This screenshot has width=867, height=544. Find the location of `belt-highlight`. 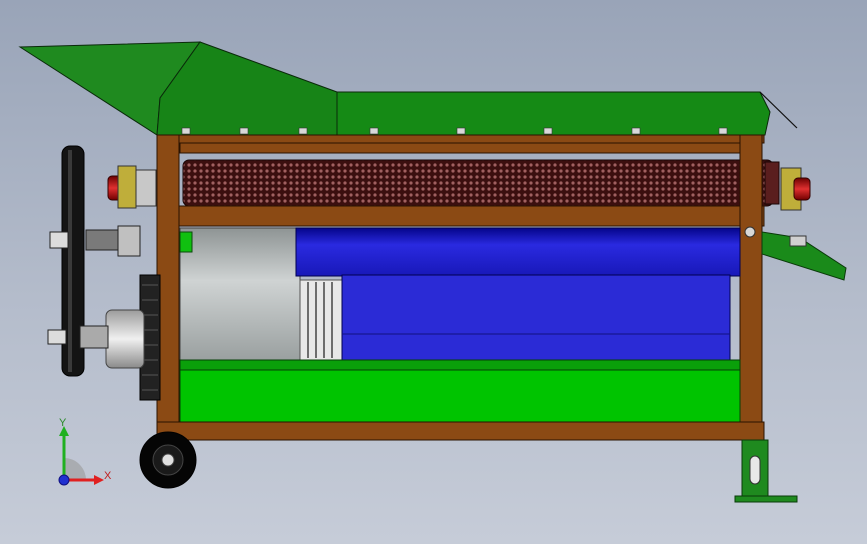

belt-highlight is located at coordinates (70, 261).